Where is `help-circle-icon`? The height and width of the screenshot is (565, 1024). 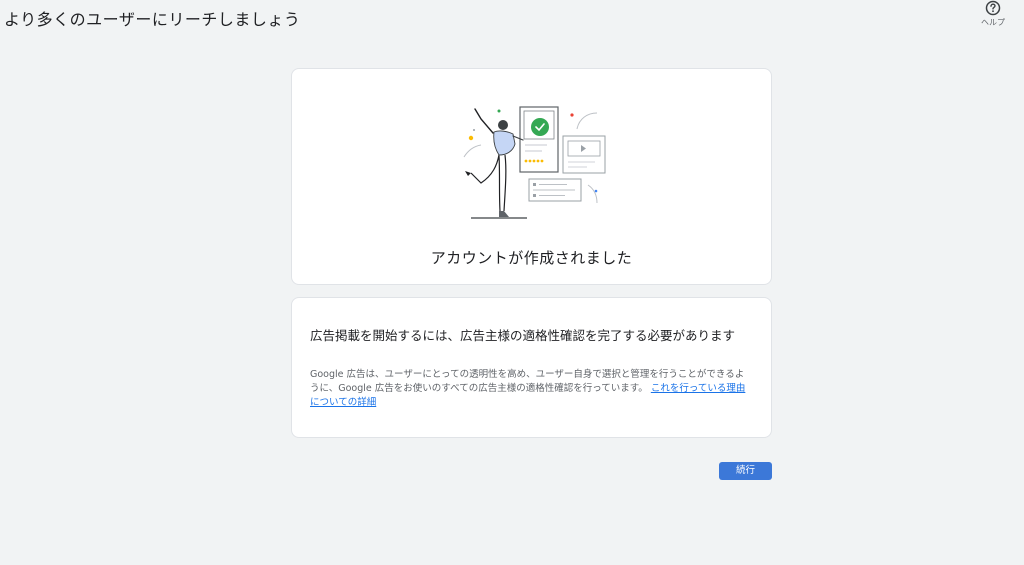 help-circle-icon is located at coordinates (993, 8).